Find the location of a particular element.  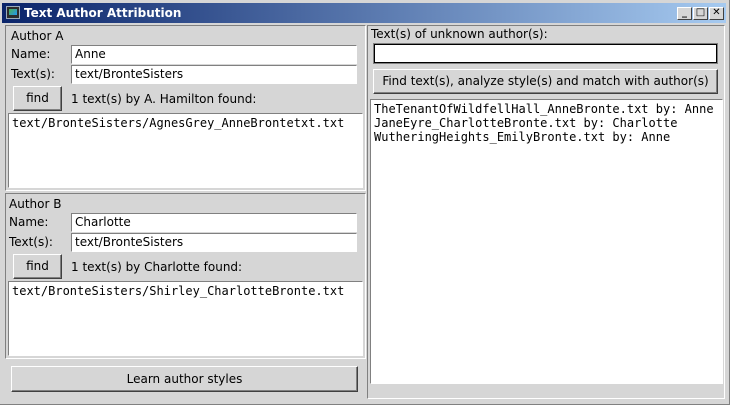

author-a-texts-label: Text(s): is located at coordinates (33, 74).